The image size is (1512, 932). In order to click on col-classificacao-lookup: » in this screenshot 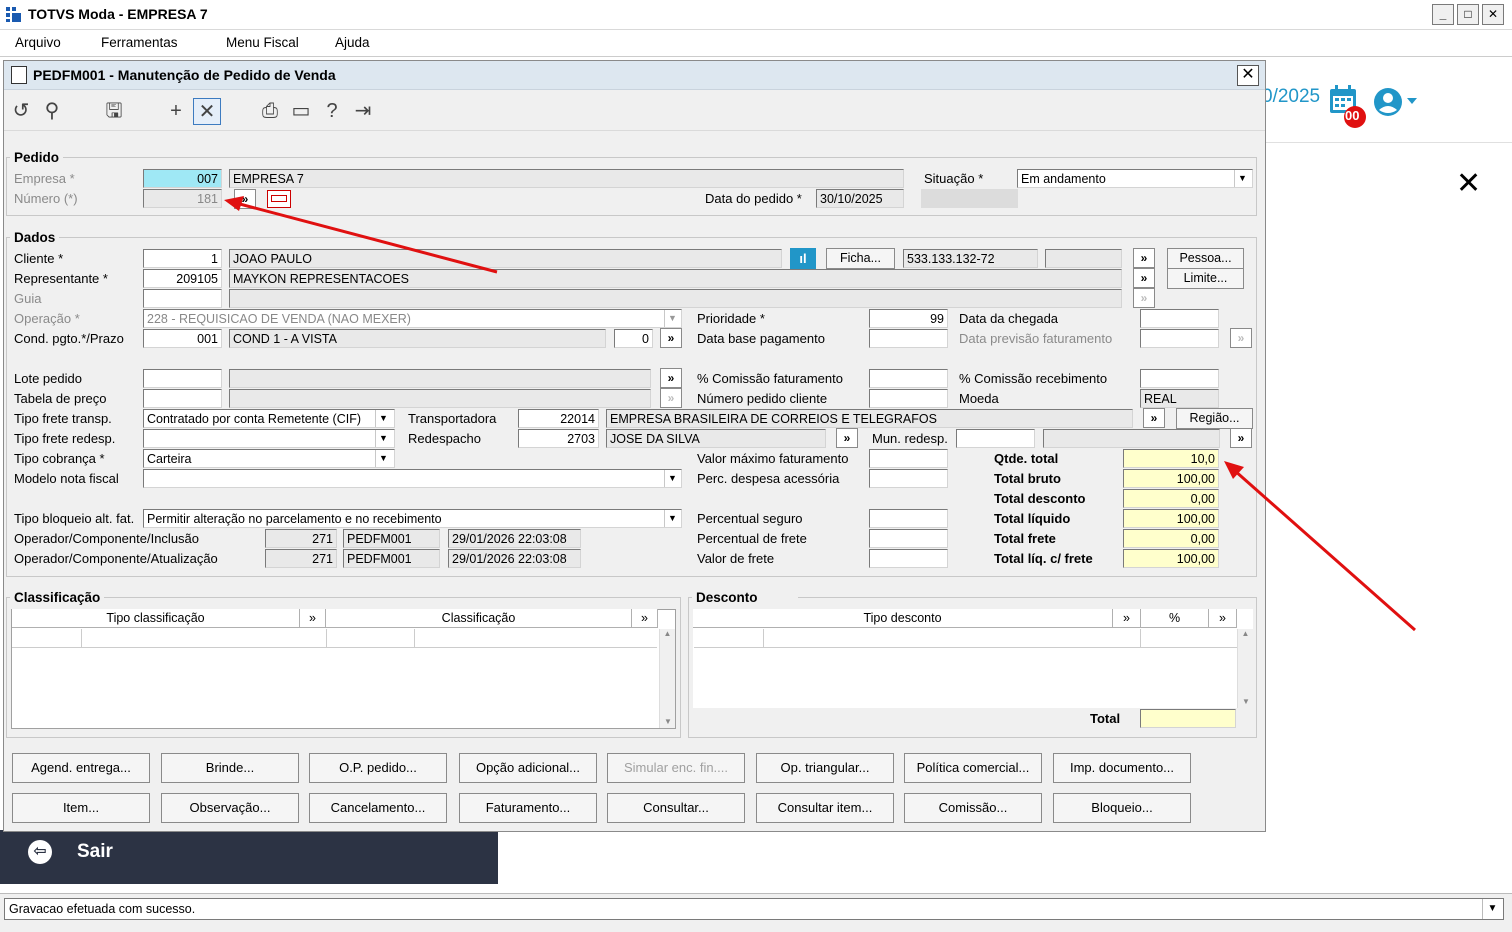, I will do `click(645, 618)`.